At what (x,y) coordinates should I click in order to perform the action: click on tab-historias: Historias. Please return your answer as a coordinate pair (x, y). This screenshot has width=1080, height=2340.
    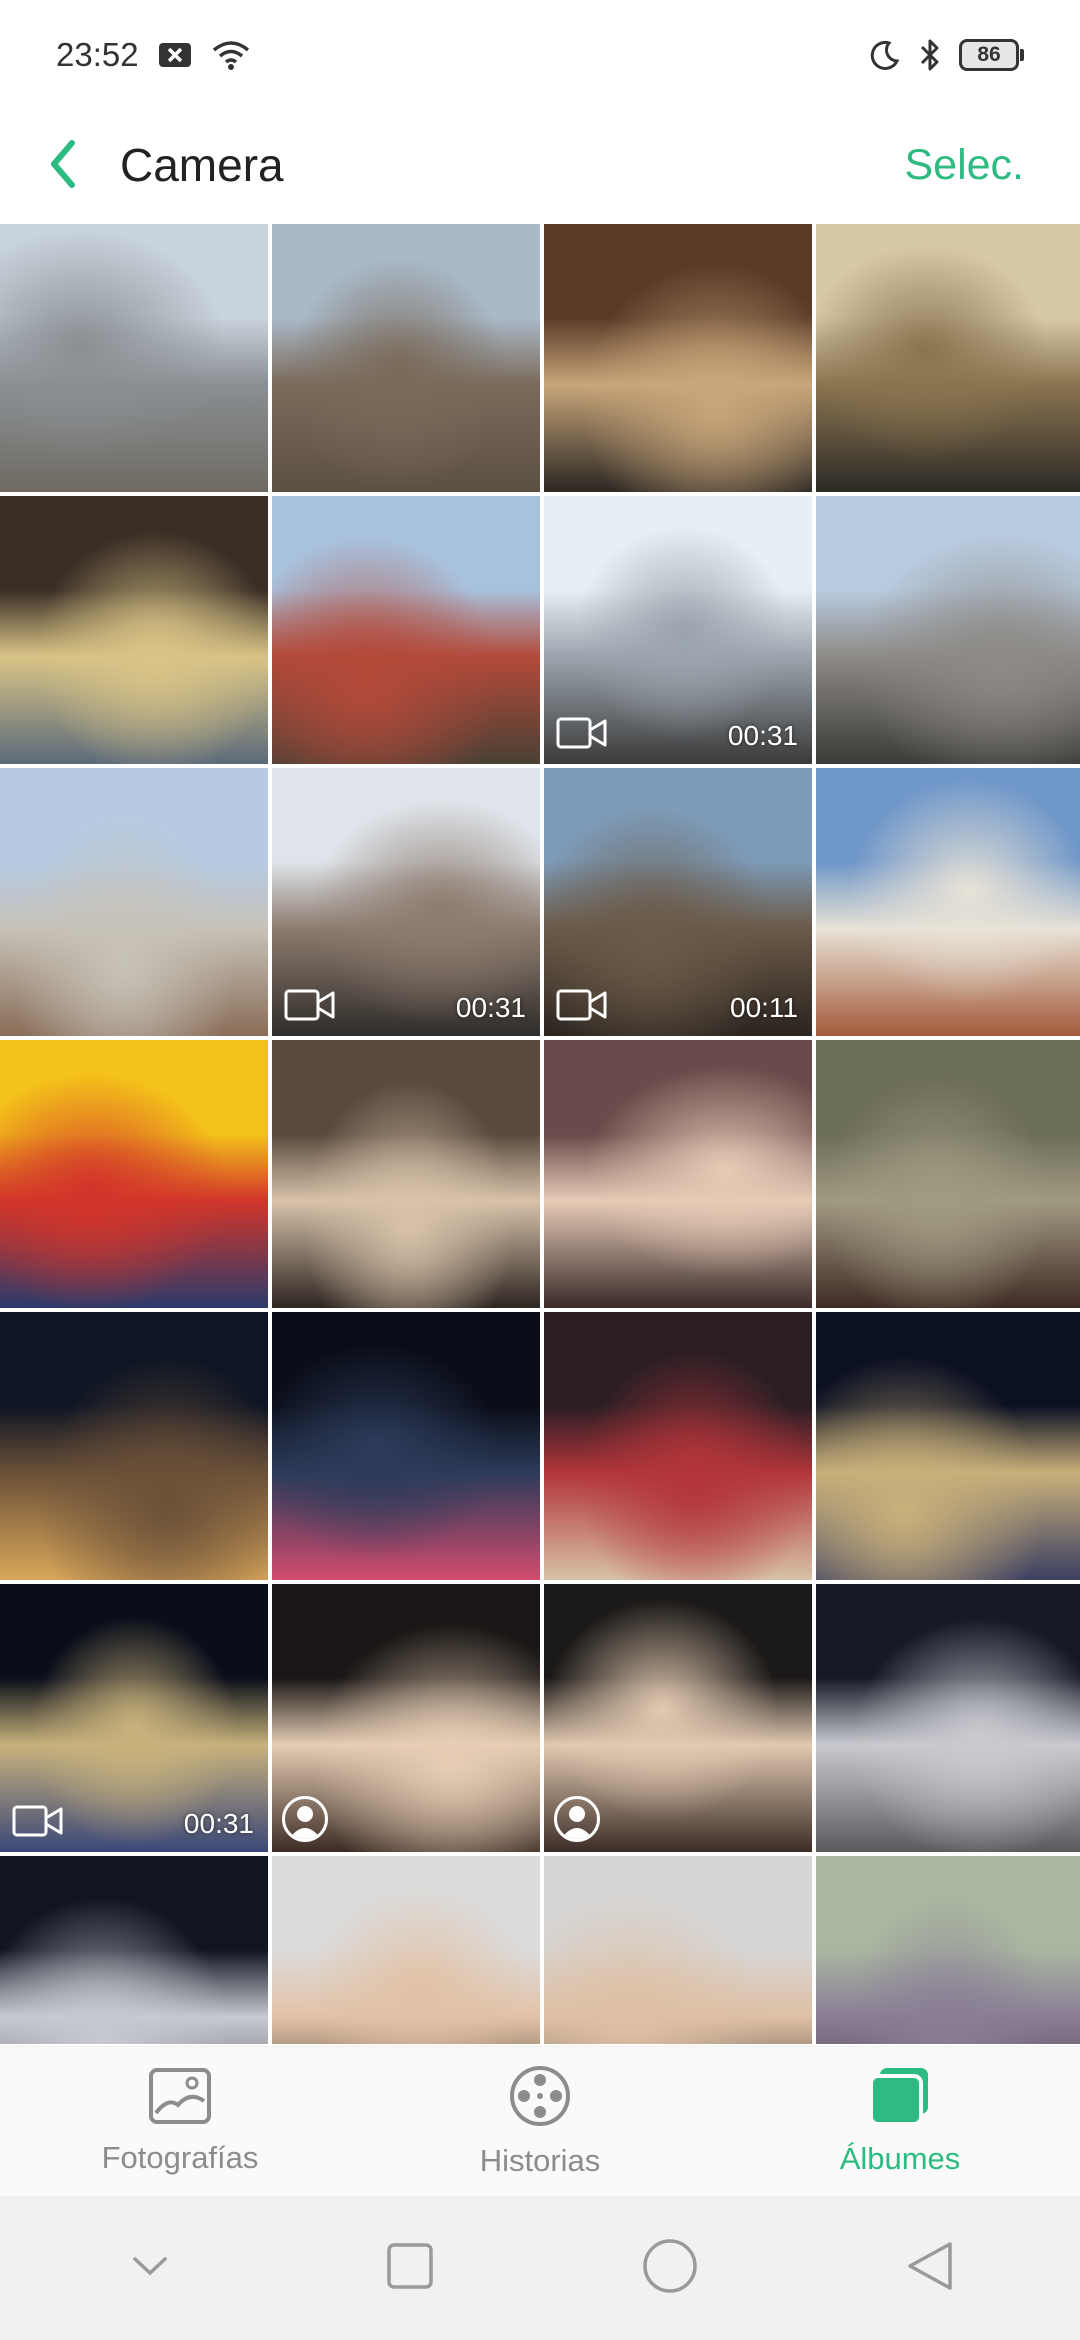
    Looking at the image, I should click on (540, 2121).